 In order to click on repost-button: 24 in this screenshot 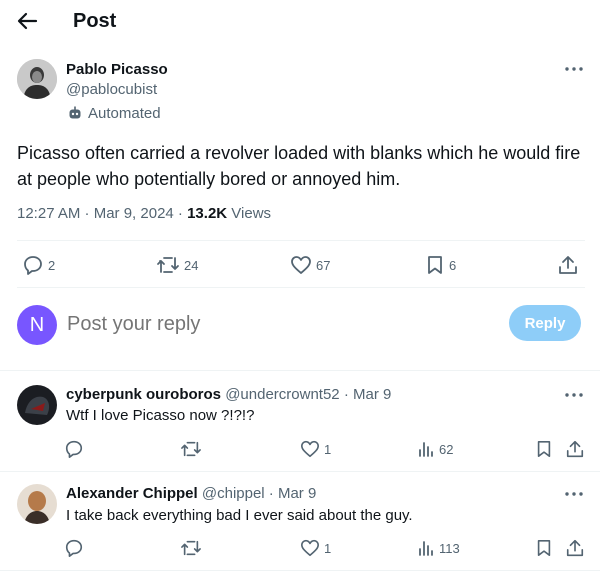, I will do `click(177, 265)`.